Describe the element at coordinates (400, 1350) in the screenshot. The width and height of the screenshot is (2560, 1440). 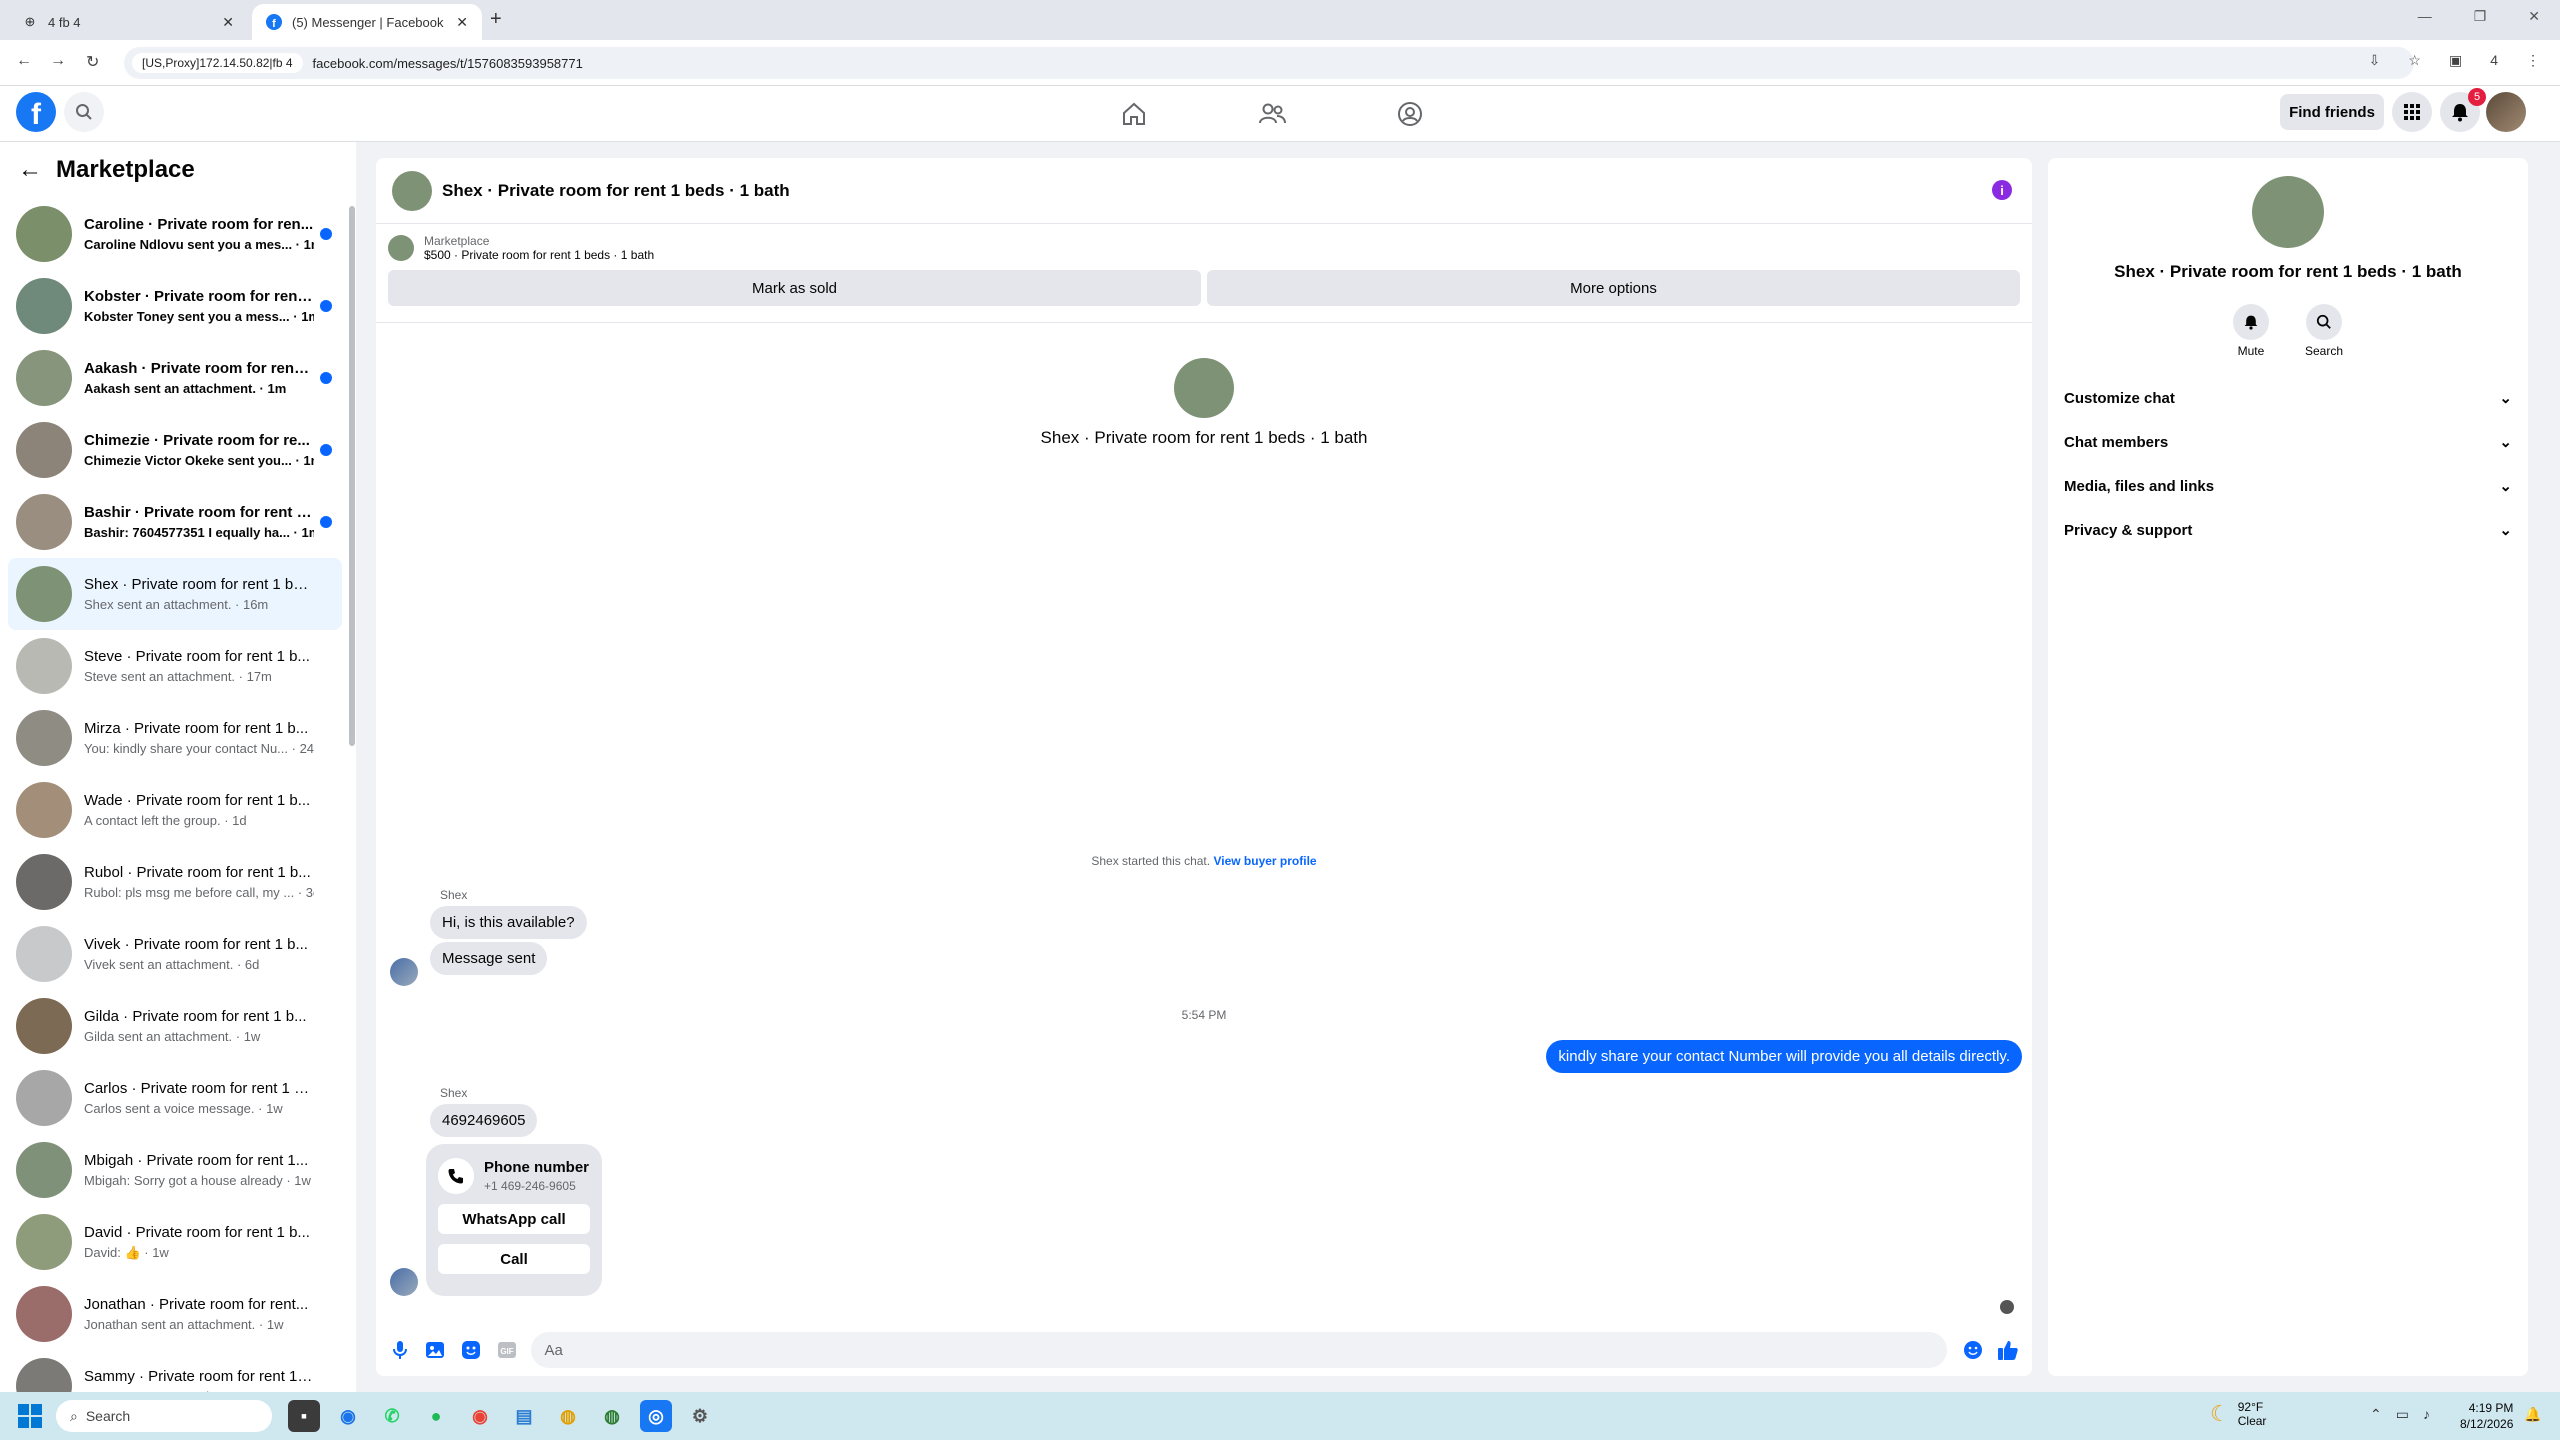
I see `microphone-icon` at that location.